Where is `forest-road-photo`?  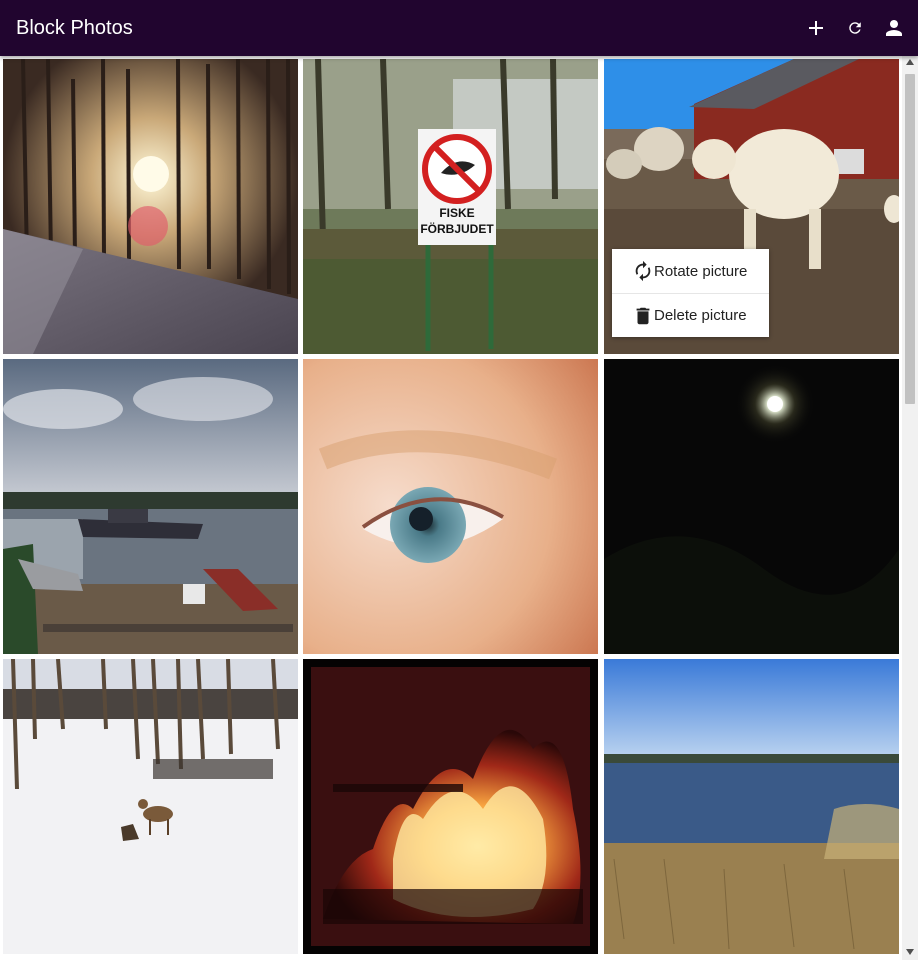
forest-road-photo is located at coordinates (150, 206).